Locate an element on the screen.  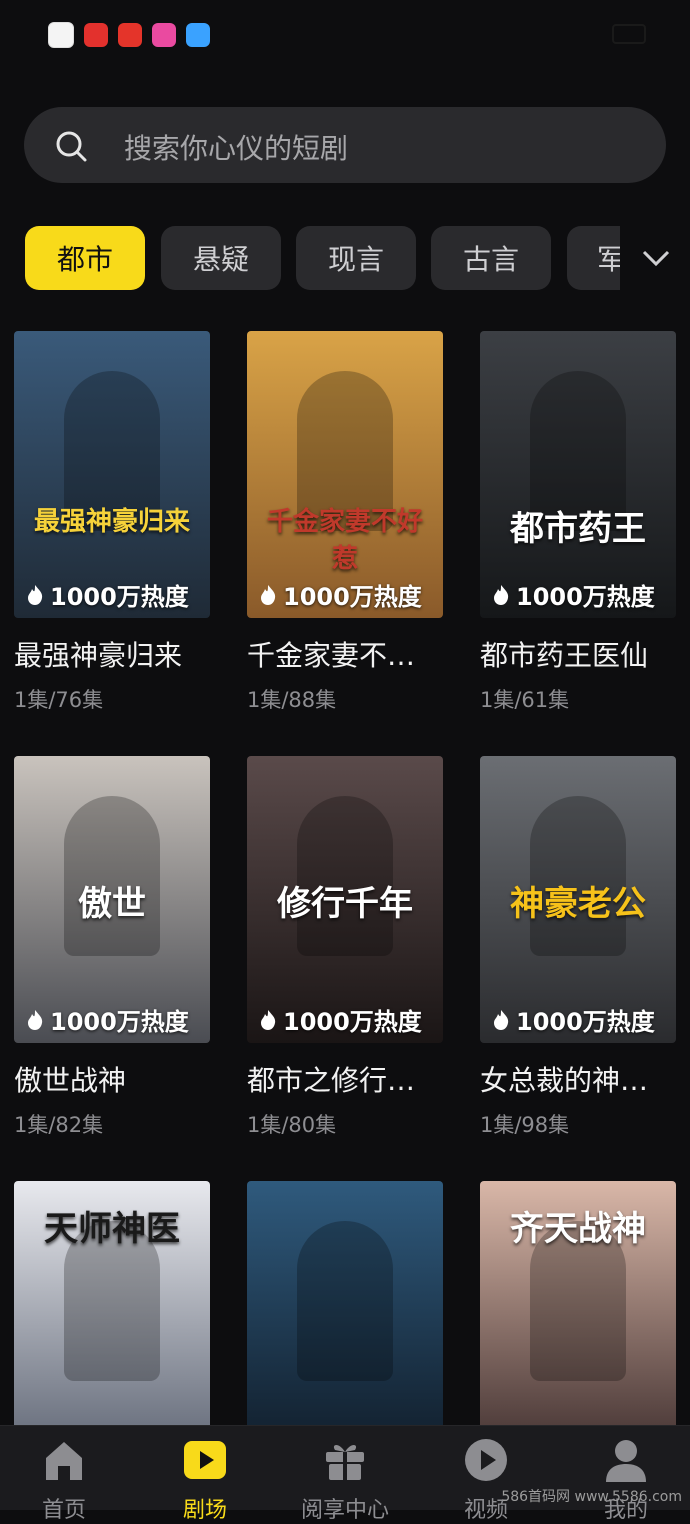
drama-poster: 最强神豪归来 1000万热度 is located at coordinates (112, 474).